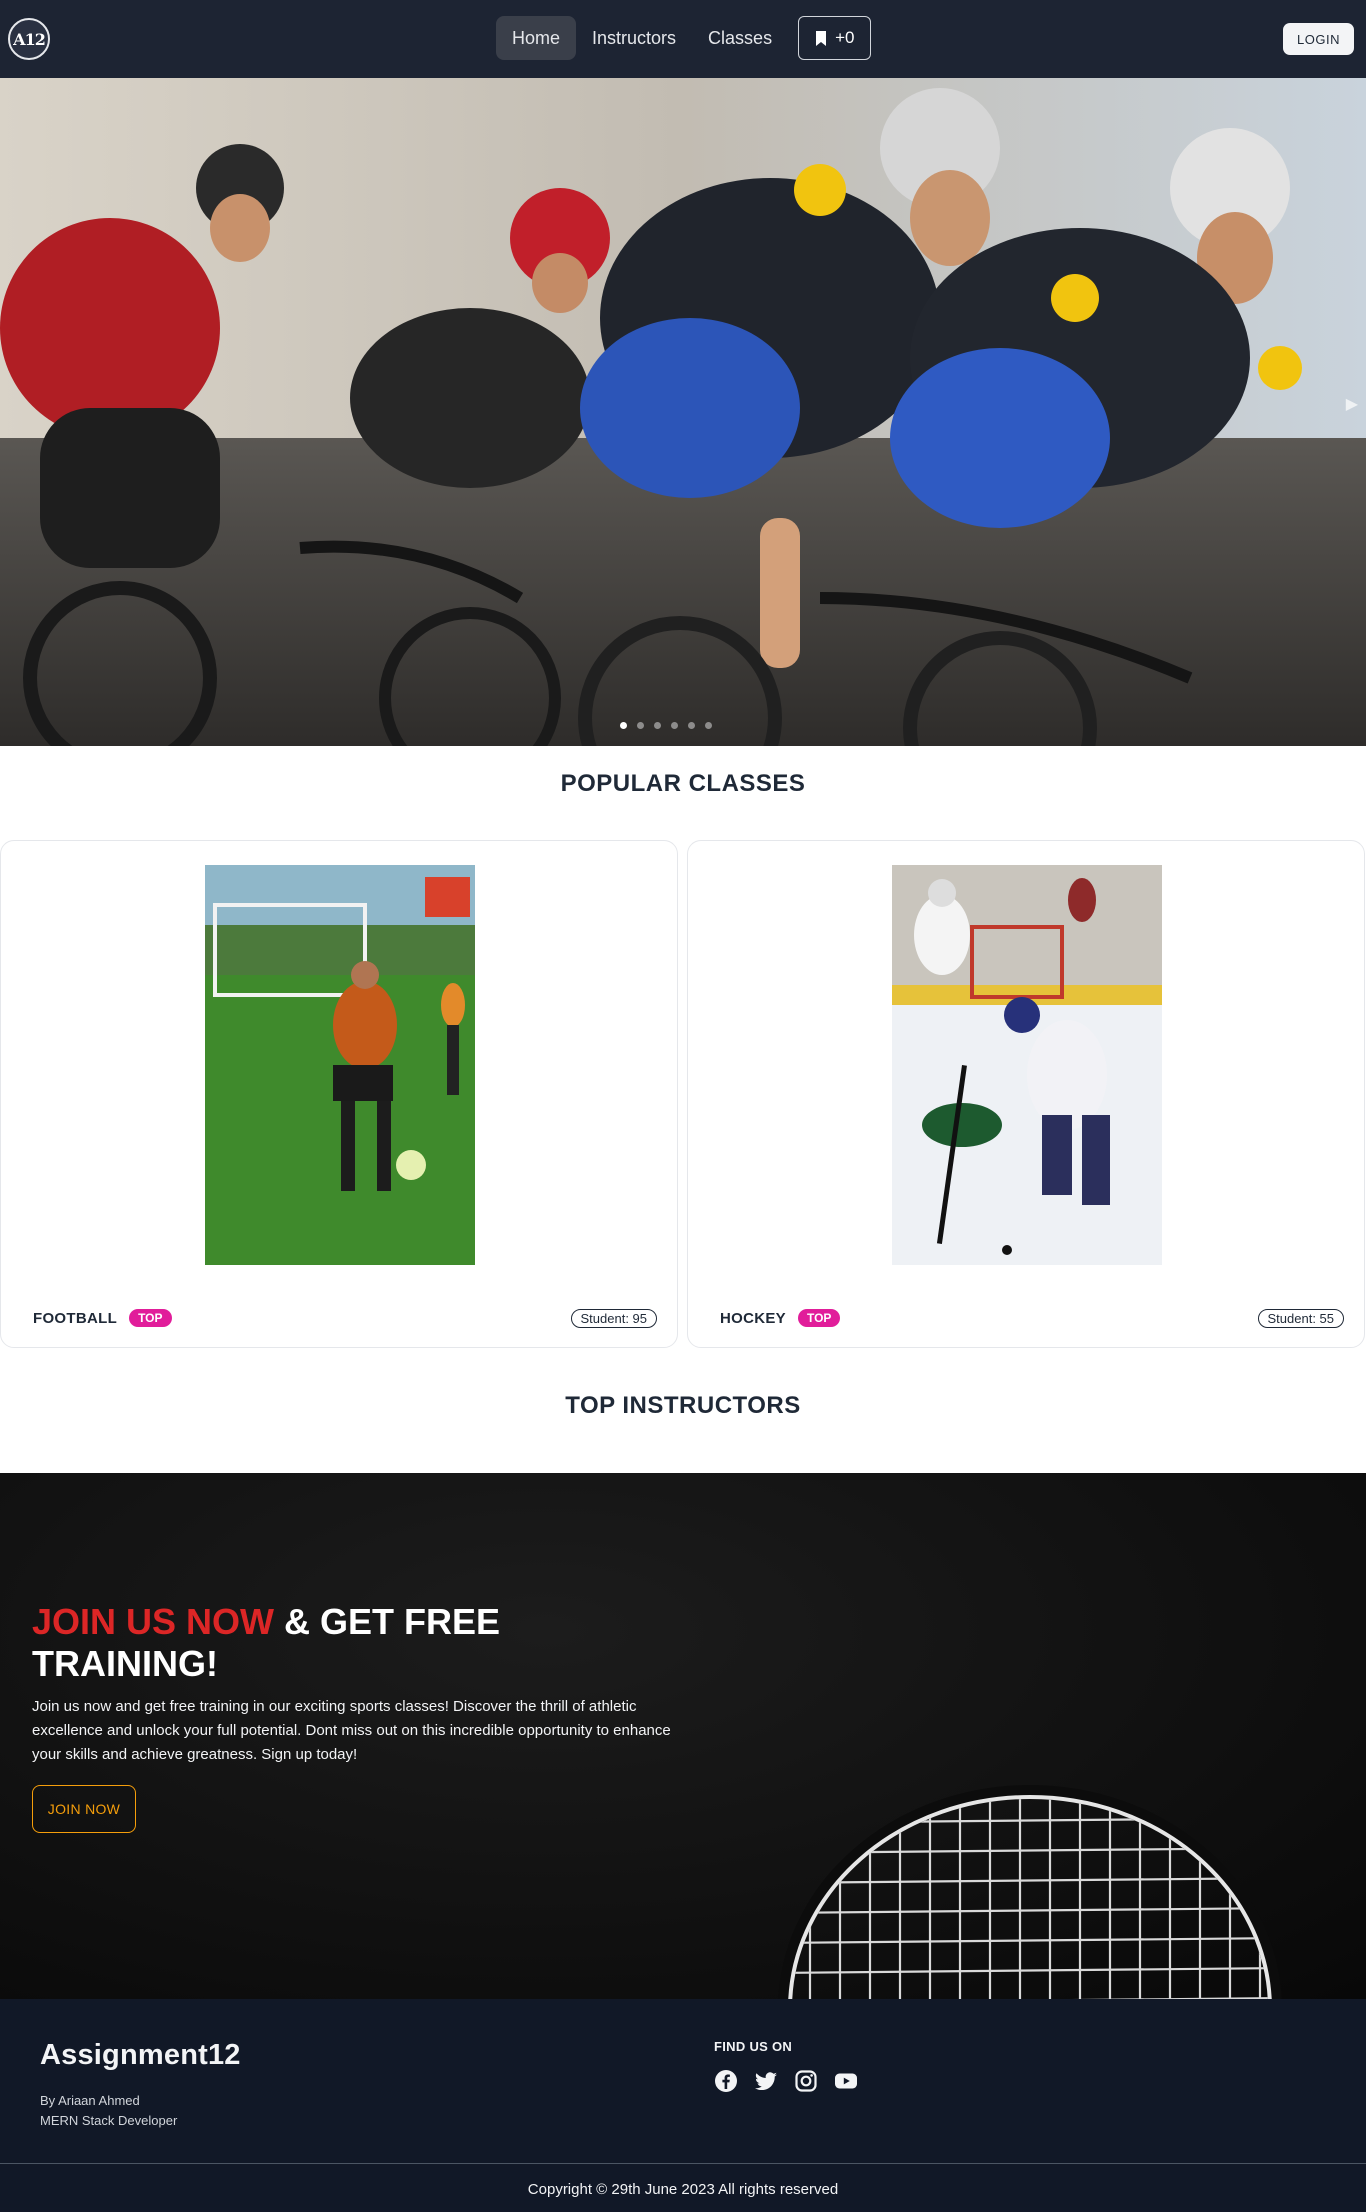  What do you see at coordinates (666, 725) in the screenshot?
I see `carousel-dots` at bounding box center [666, 725].